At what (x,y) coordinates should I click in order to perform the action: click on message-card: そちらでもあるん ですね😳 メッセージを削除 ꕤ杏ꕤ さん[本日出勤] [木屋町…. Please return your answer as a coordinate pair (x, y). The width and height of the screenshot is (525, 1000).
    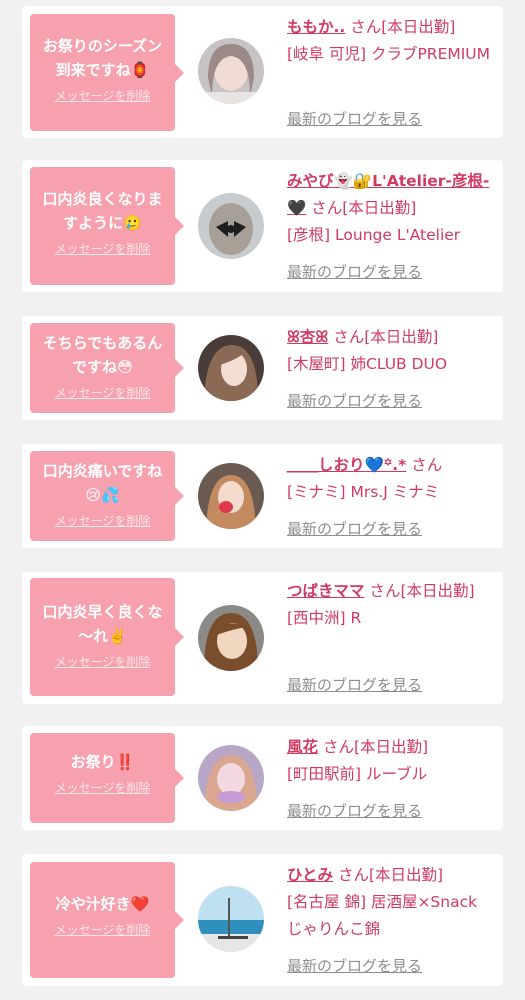
    Looking at the image, I should click on (262, 368).